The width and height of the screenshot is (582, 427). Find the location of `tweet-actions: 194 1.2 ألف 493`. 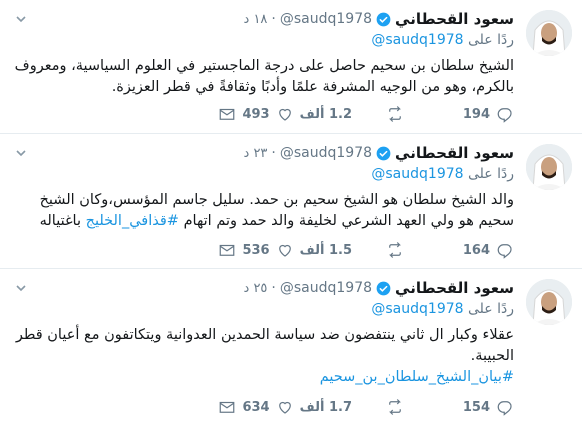

tweet-actions: 194 1.2 ألف 493 is located at coordinates (360, 114).